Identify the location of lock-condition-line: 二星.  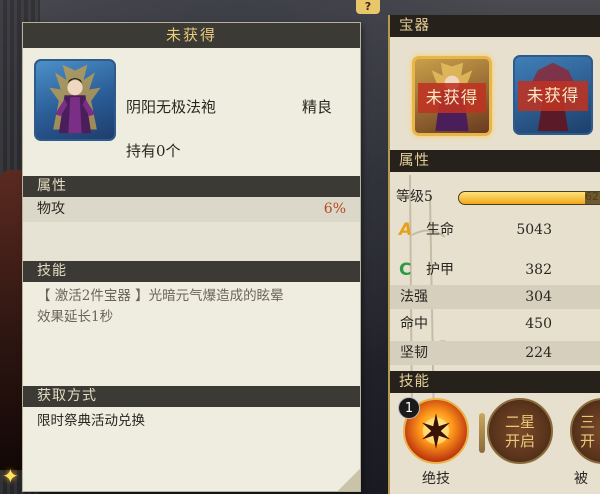
(519, 422).